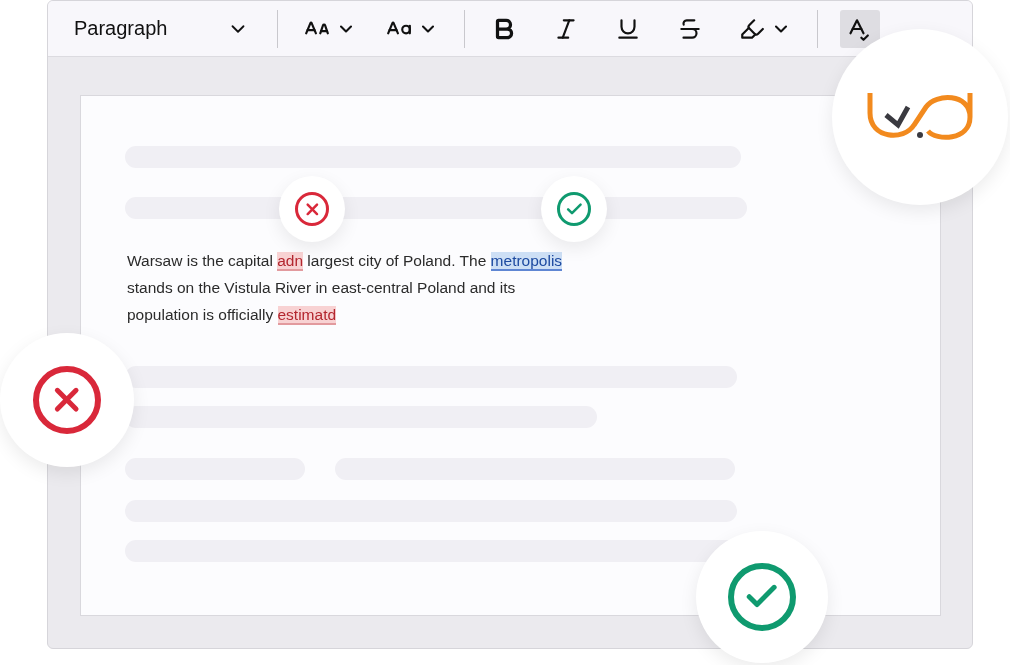  Describe the element at coordinates (860, 28) in the screenshot. I see `spellcheck-tool-button` at that location.